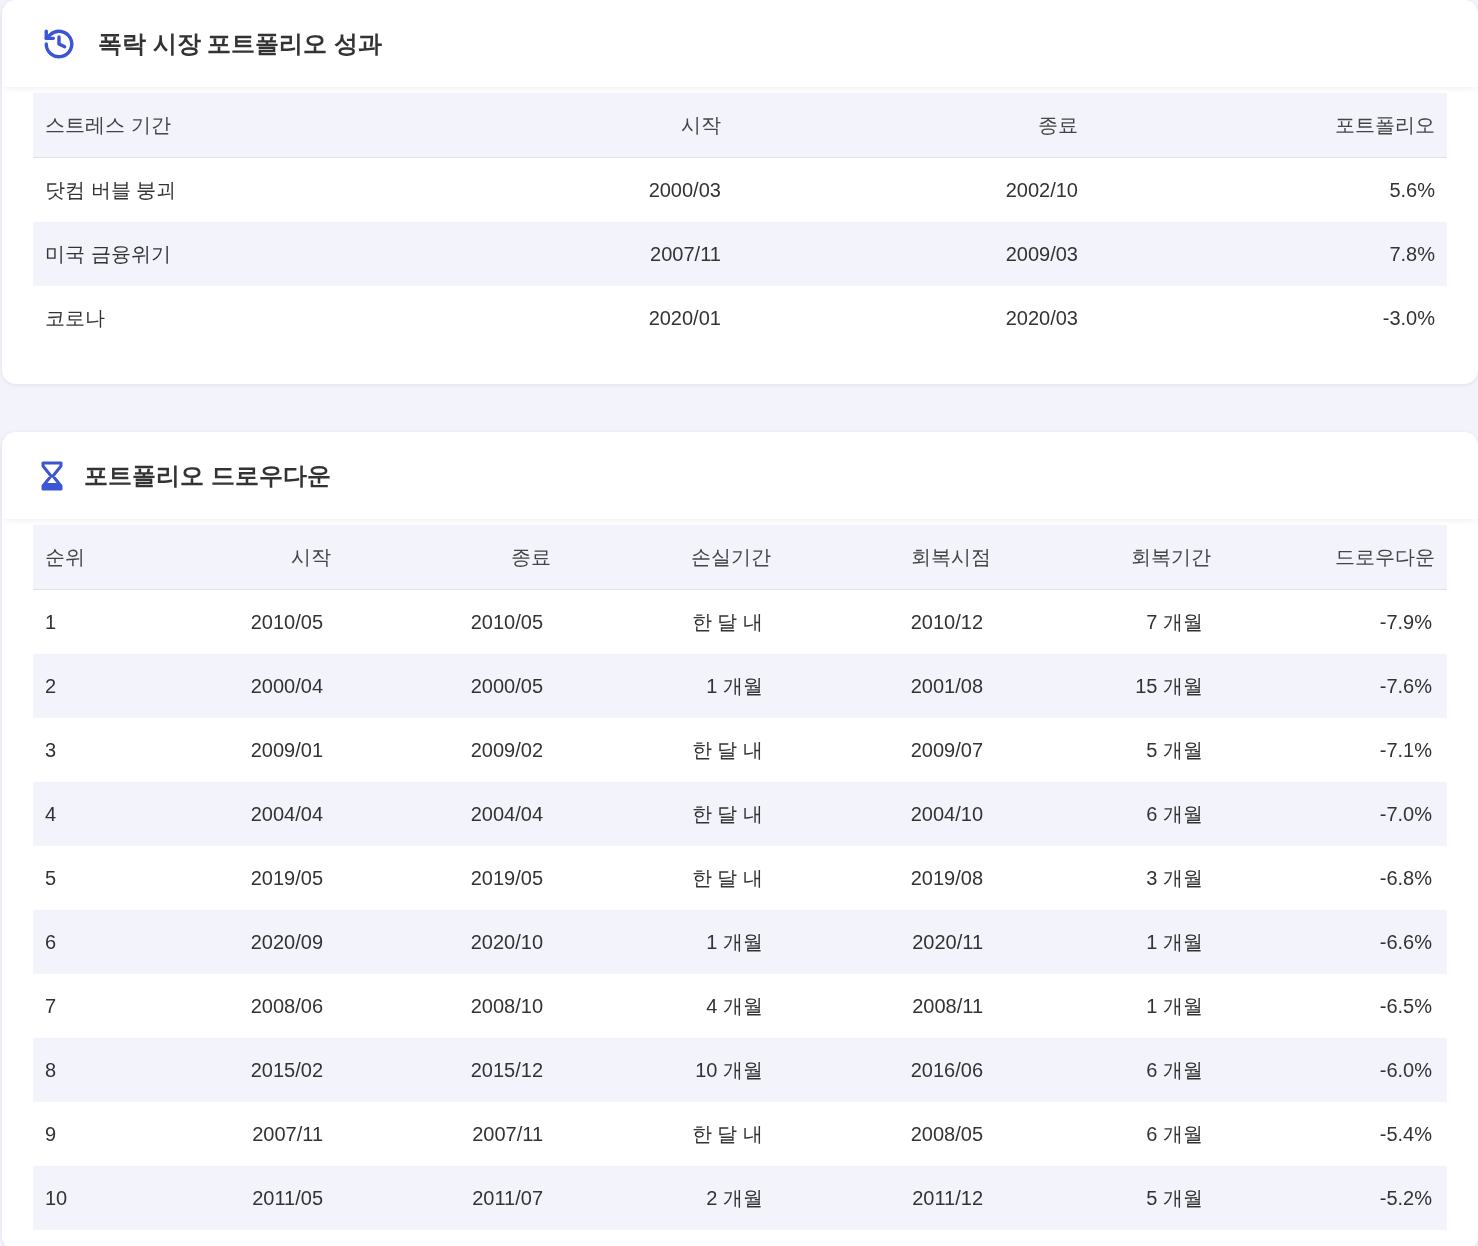  Describe the element at coordinates (78, 878) in the screenshot. I see `table-cell: 5` at that location.